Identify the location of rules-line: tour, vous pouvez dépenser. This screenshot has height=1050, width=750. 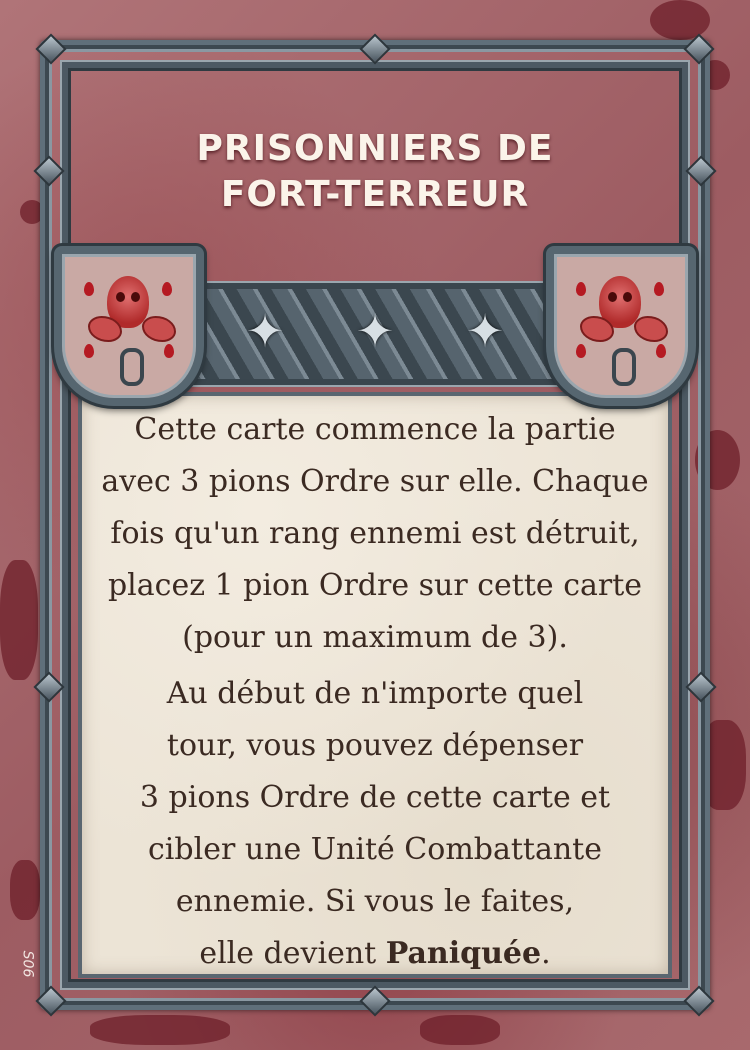
(375, 745).